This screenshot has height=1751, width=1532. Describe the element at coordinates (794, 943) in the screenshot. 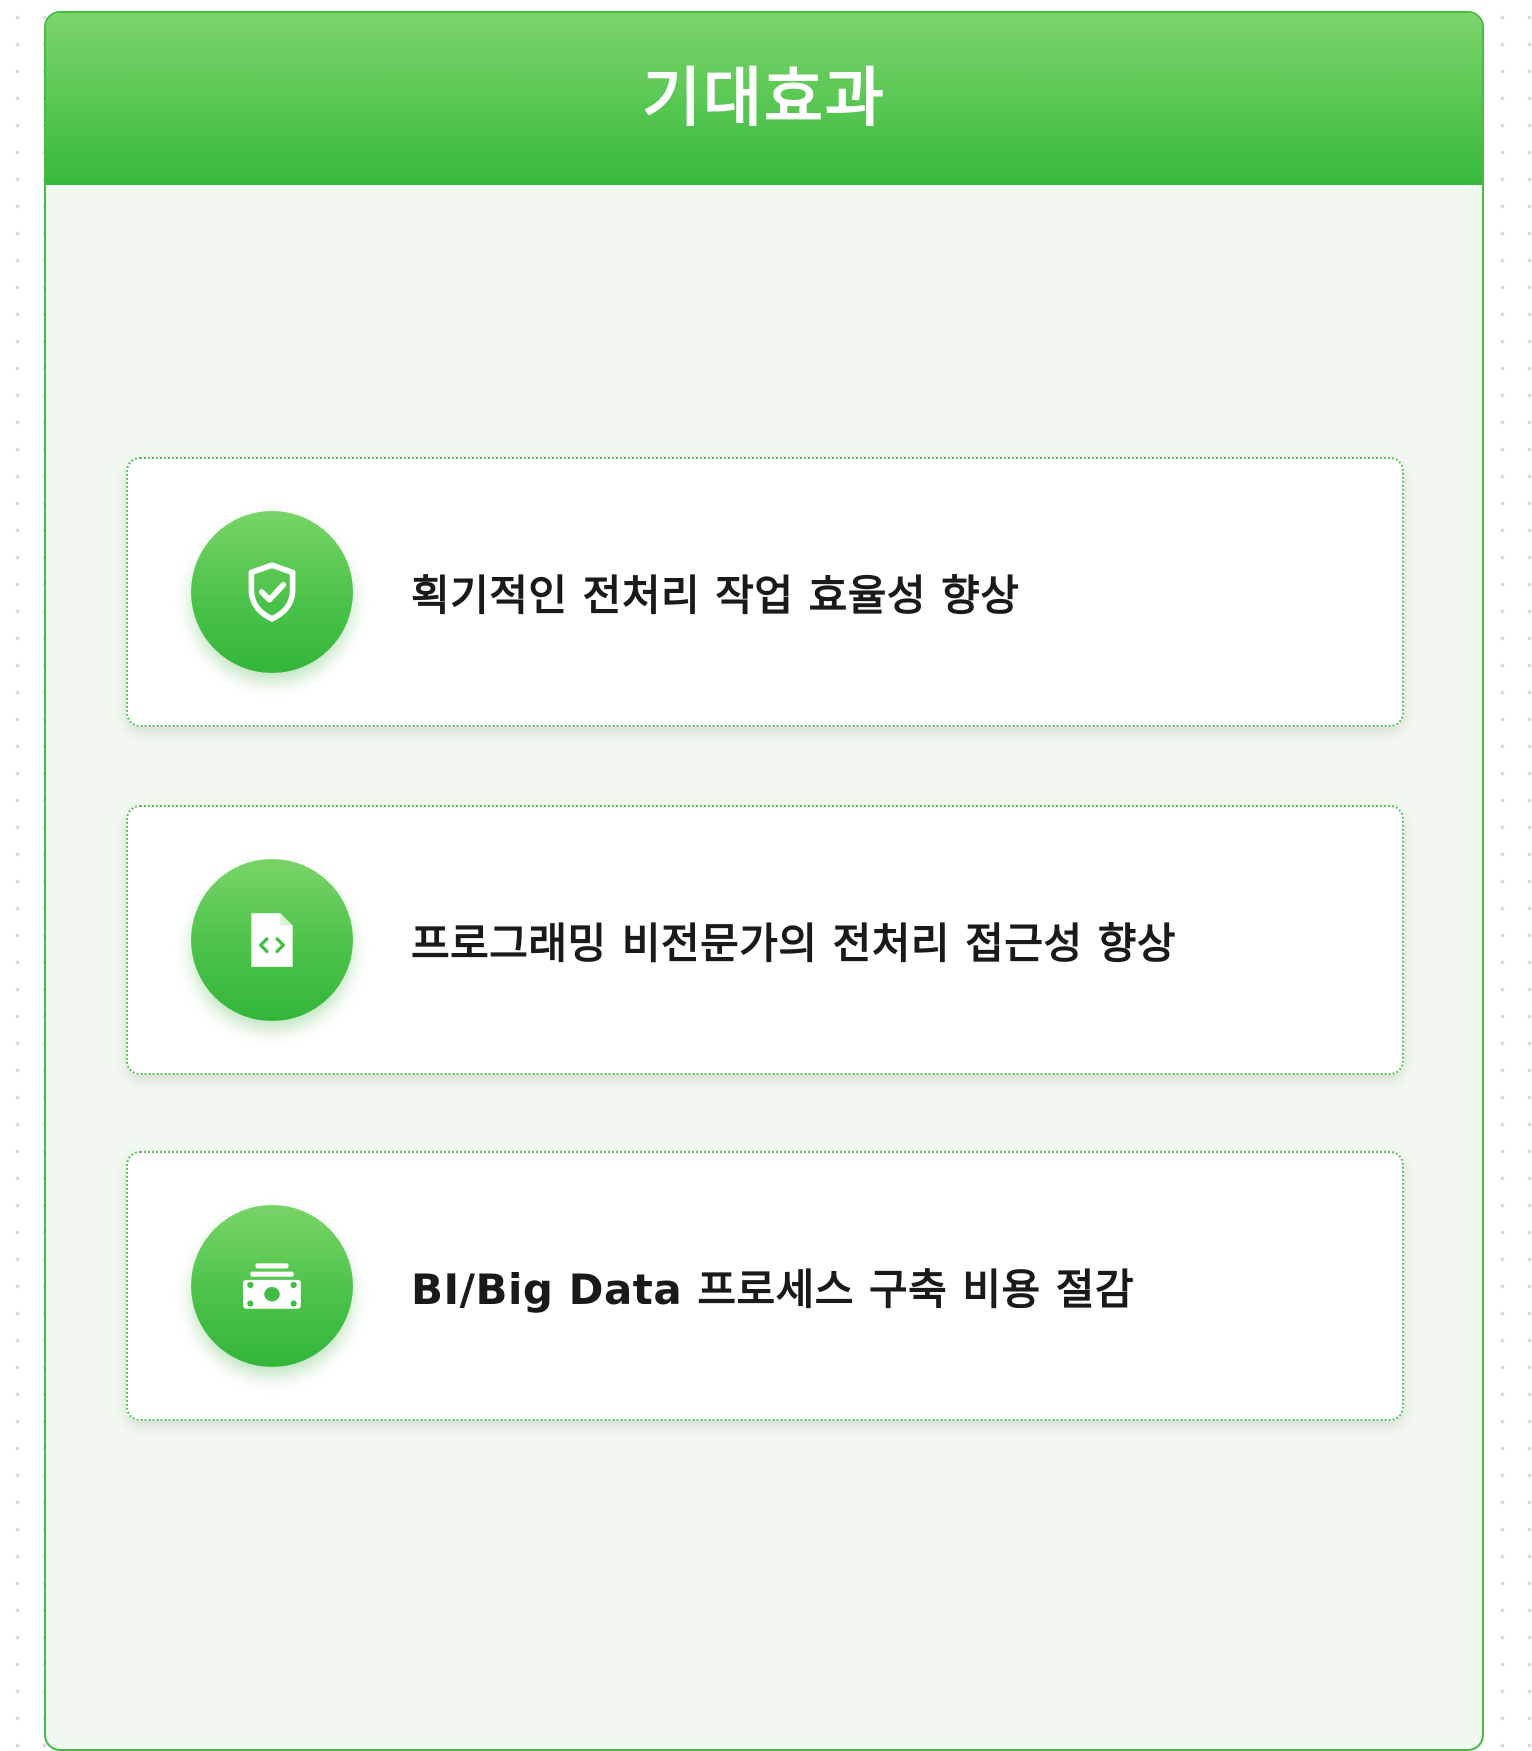

I see `effect-text: 프로그래밍 비전문가의 전처리 접근성 향상` at that location.